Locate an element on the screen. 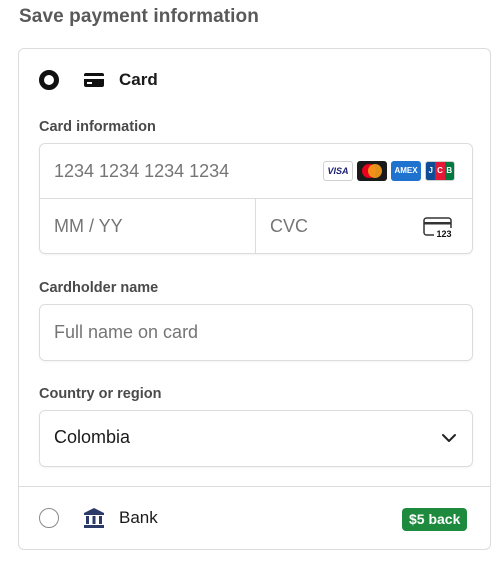 This screenshot has height=571, width=504. card-number-placeholder: 1234 1234 1234 1234 is located at coordinates (142, 171).